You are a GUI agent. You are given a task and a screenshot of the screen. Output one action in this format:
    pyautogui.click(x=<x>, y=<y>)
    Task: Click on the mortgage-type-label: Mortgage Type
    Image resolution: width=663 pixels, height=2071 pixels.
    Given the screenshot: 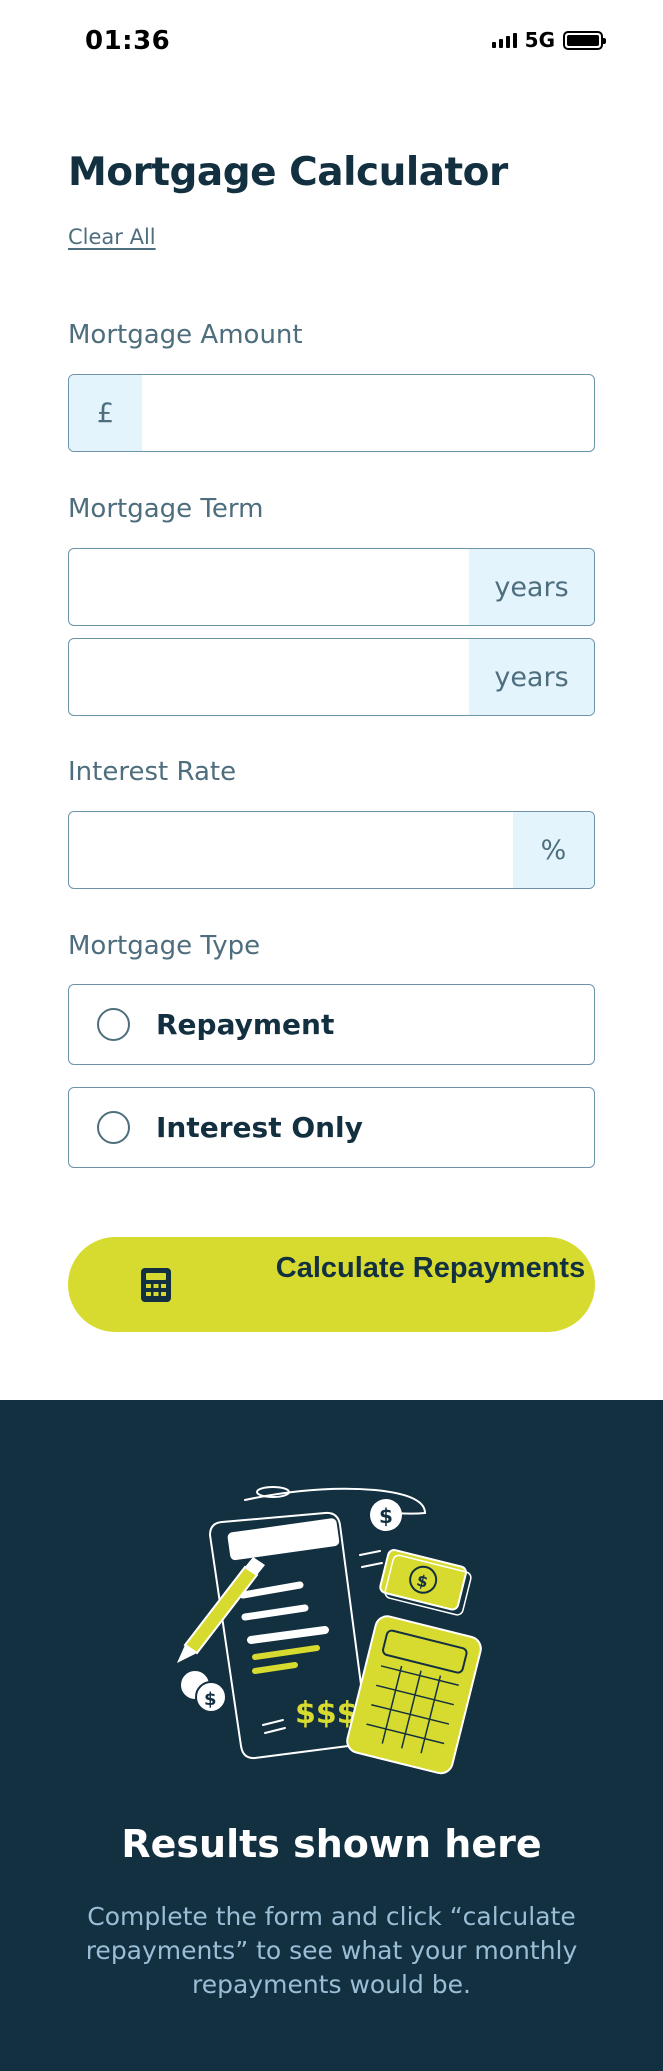 What is the action you would take?
    pyautogui.click(x=164, y=946)
    